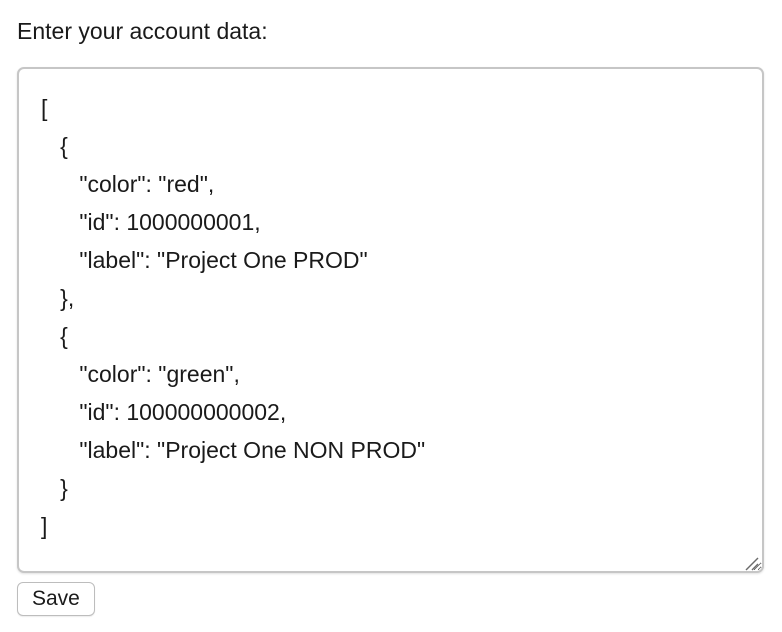 This screenshot has height=632, width=782. What do you see at coordinates (56, 599) in the screenshot?
I see `save-button: Save` at bounding box center [56, 599].